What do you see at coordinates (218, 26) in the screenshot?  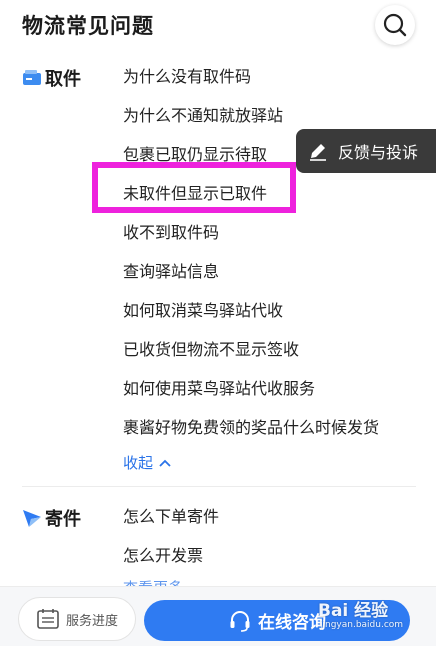 I see `header: 物流常见问题` at bounding box center [218, 26].